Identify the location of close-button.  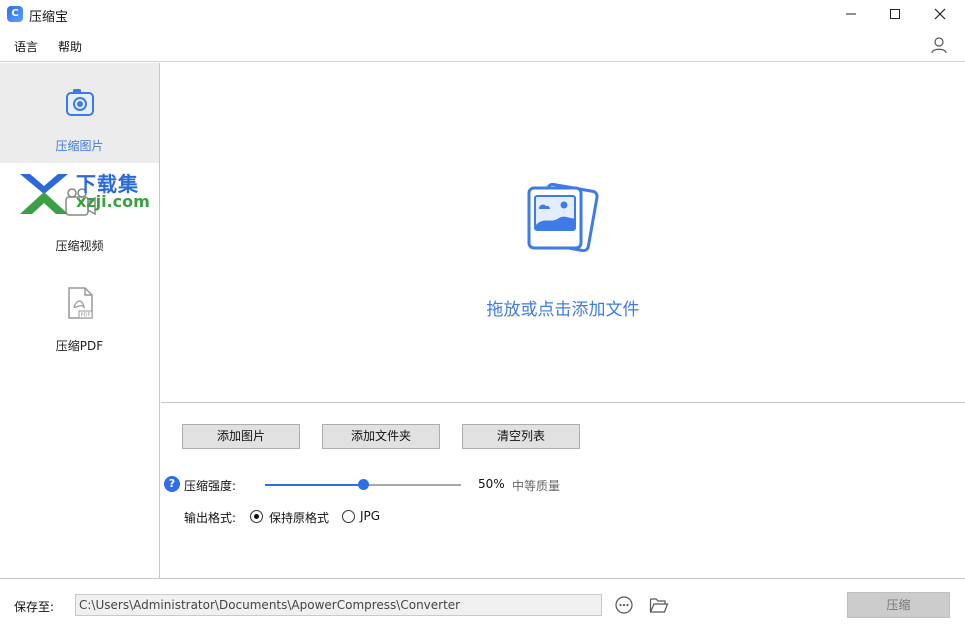
(940, 14).